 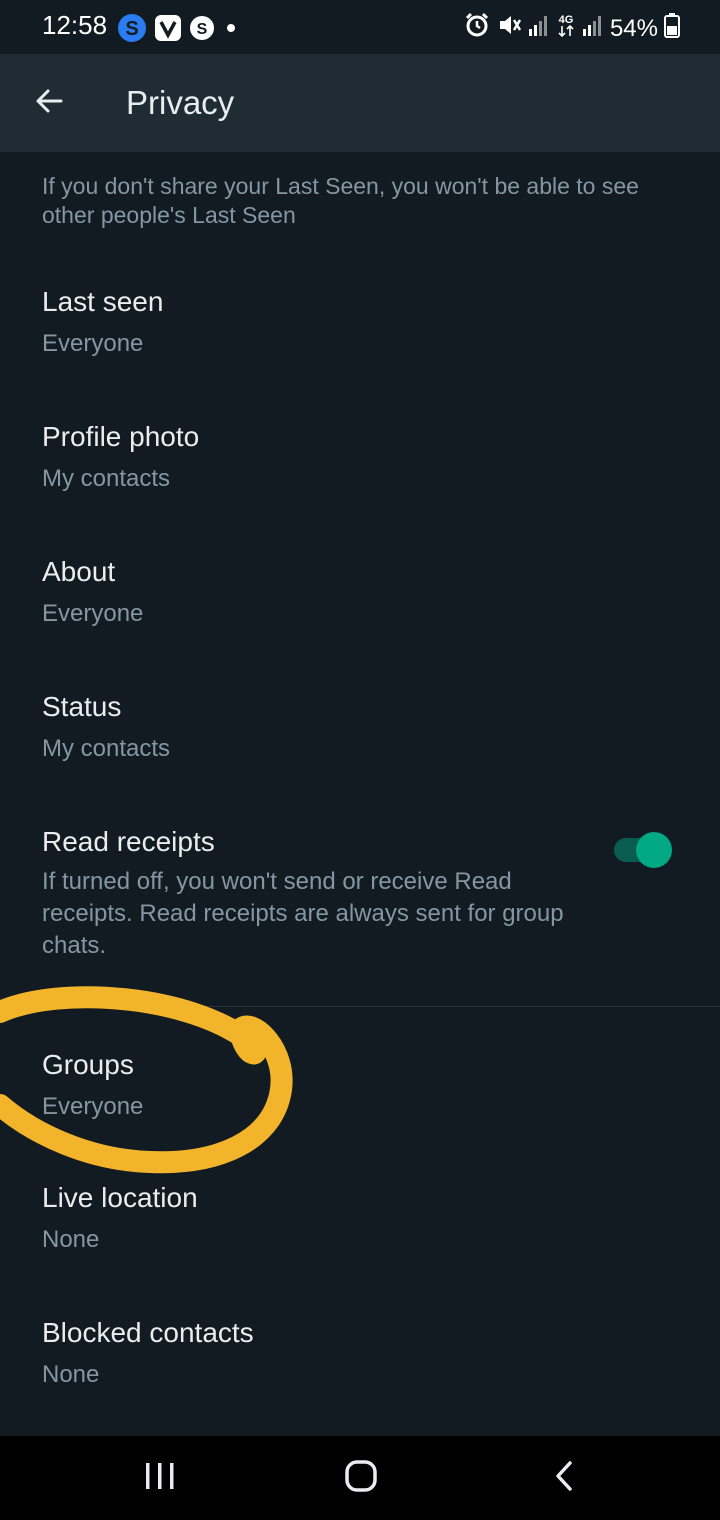 What do you see at coordinates (360, 27) in the screenshot?
I see `status-bar: 12:58 S S 4G 54%` at bounding box center [360, 27].